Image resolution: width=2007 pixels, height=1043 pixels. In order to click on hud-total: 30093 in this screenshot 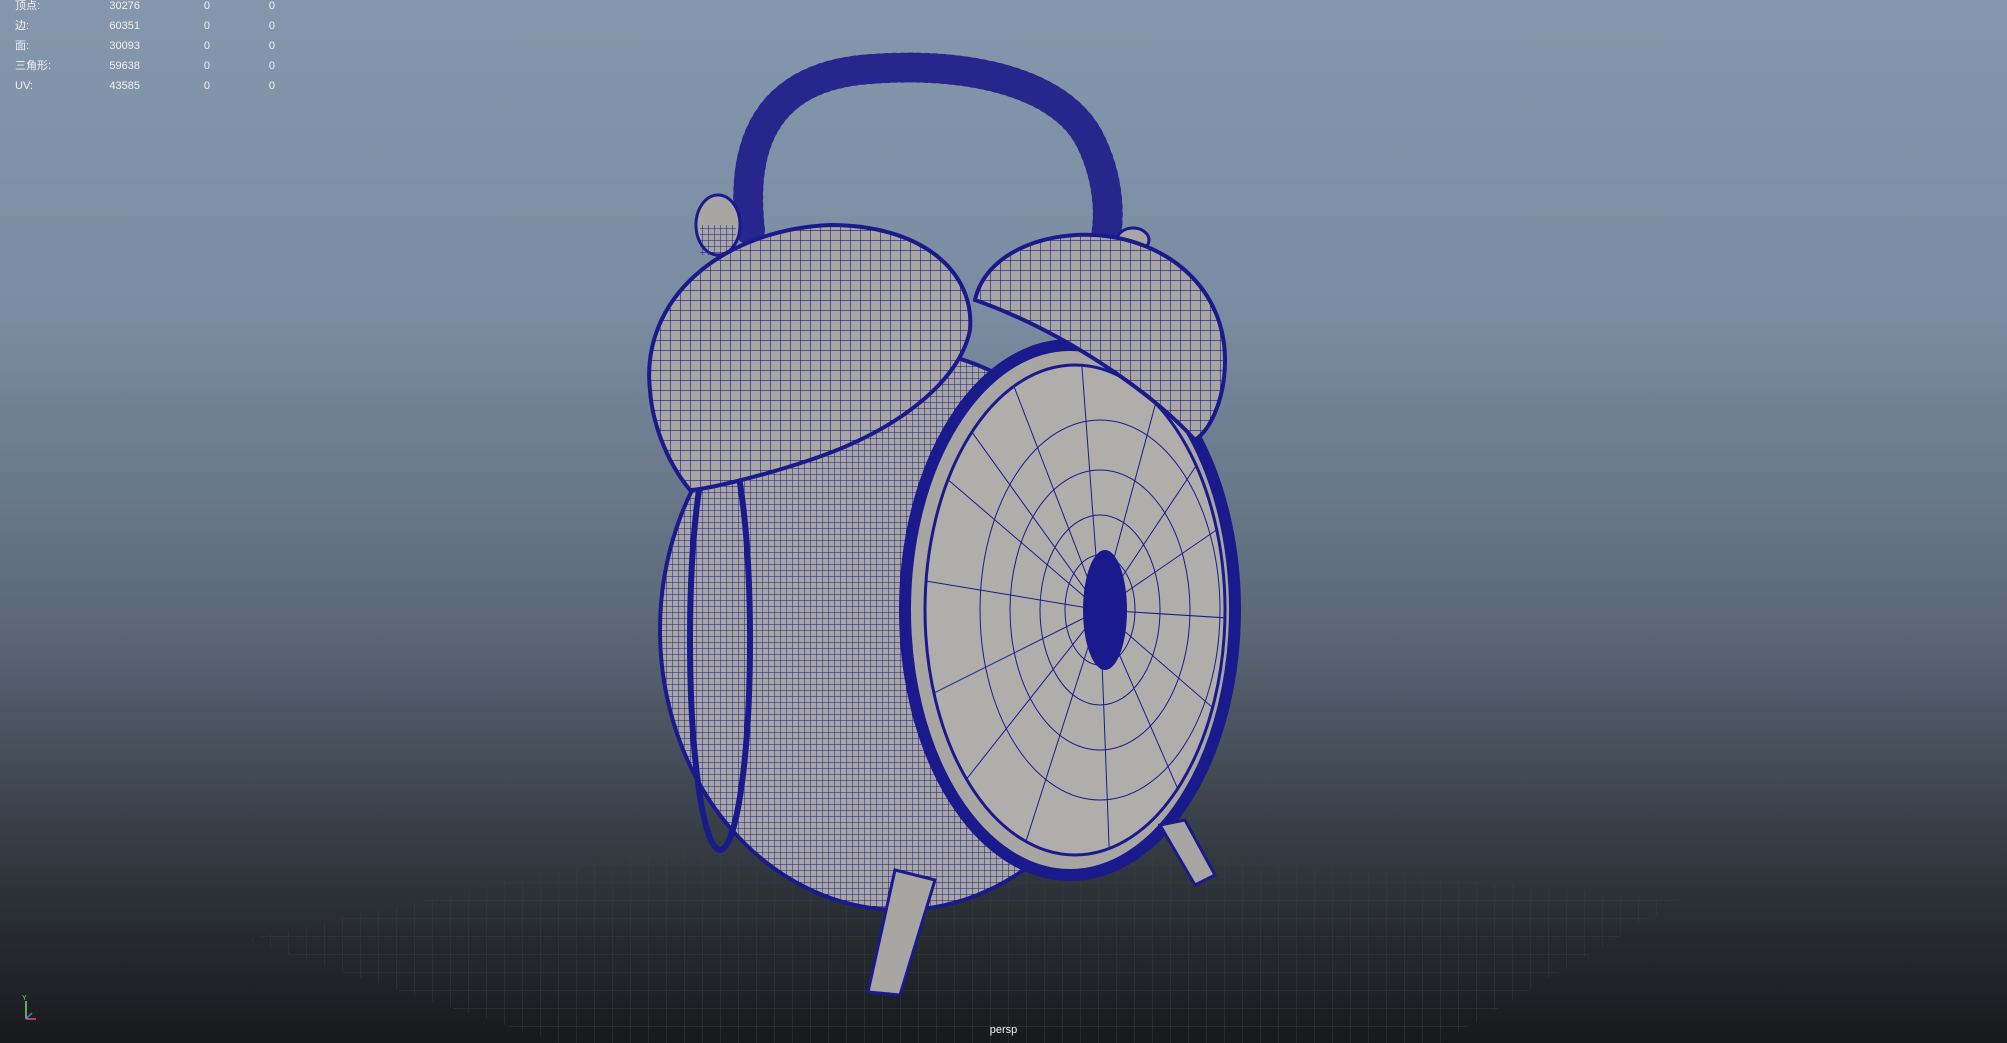, I will do `click(124, 46)`.